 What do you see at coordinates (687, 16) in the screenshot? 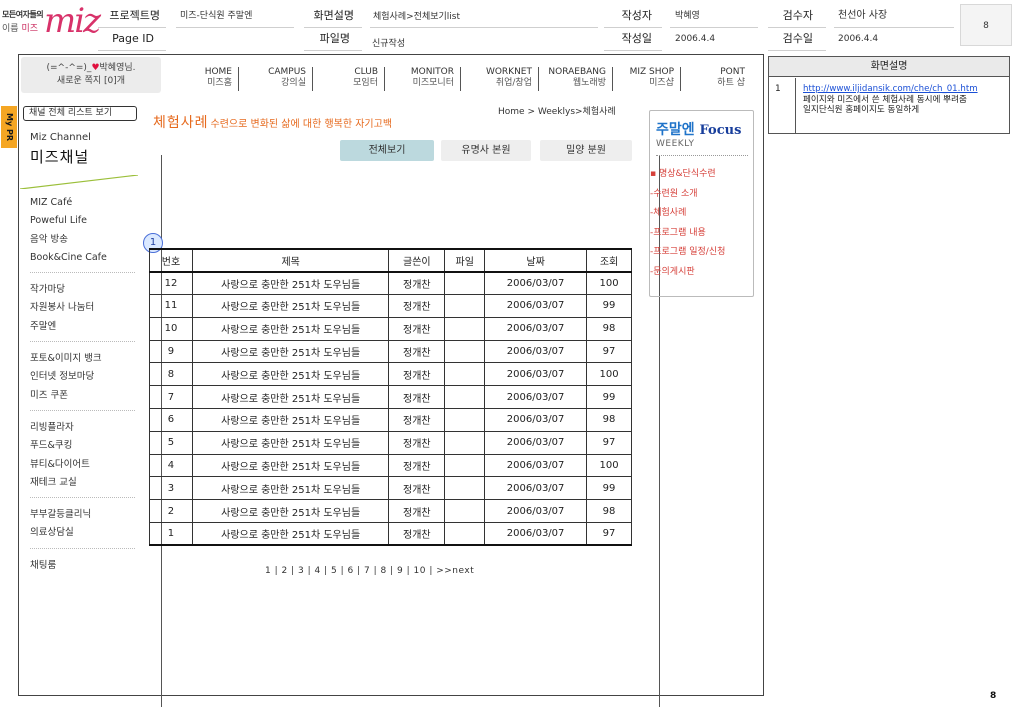
I see `author-value: 박혜영` at bounding box center [687, 16].